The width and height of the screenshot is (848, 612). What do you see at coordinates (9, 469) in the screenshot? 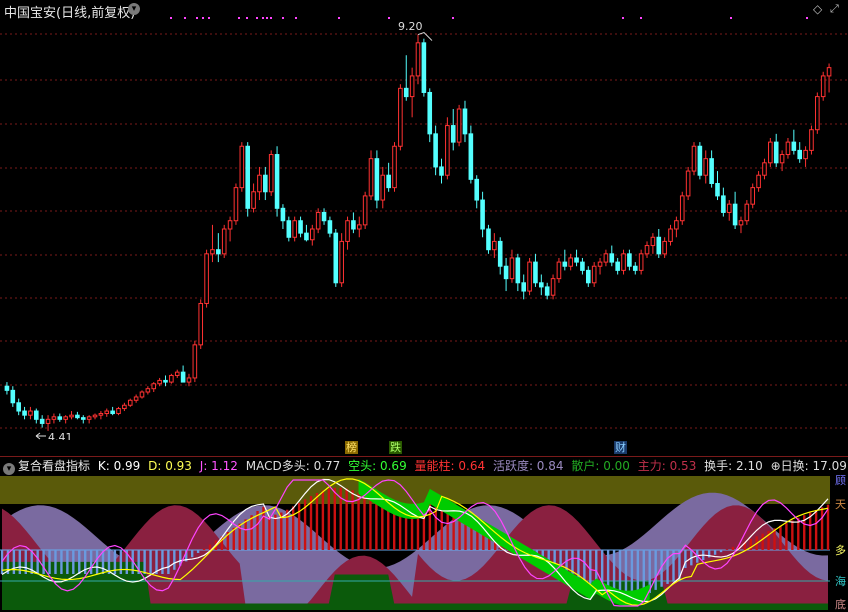
I see `chevron-down-icon: ▾` at bounding box center [9, 469].